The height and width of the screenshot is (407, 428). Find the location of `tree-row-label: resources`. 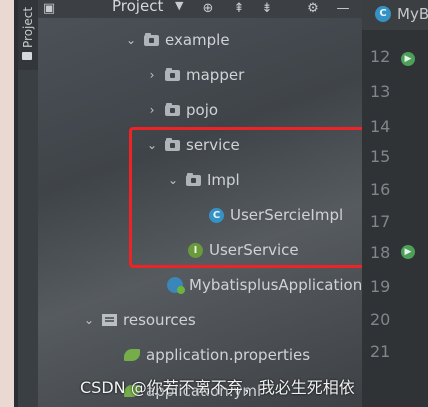

tree-row-label: resources is located at coordinates (159, 320).